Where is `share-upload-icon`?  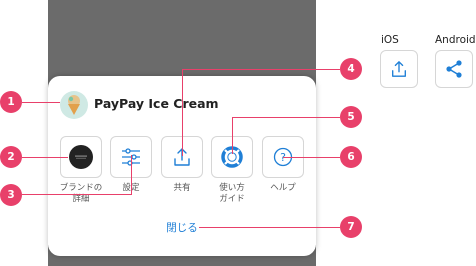 share-upload-icon is located at coordinates (399, 69).